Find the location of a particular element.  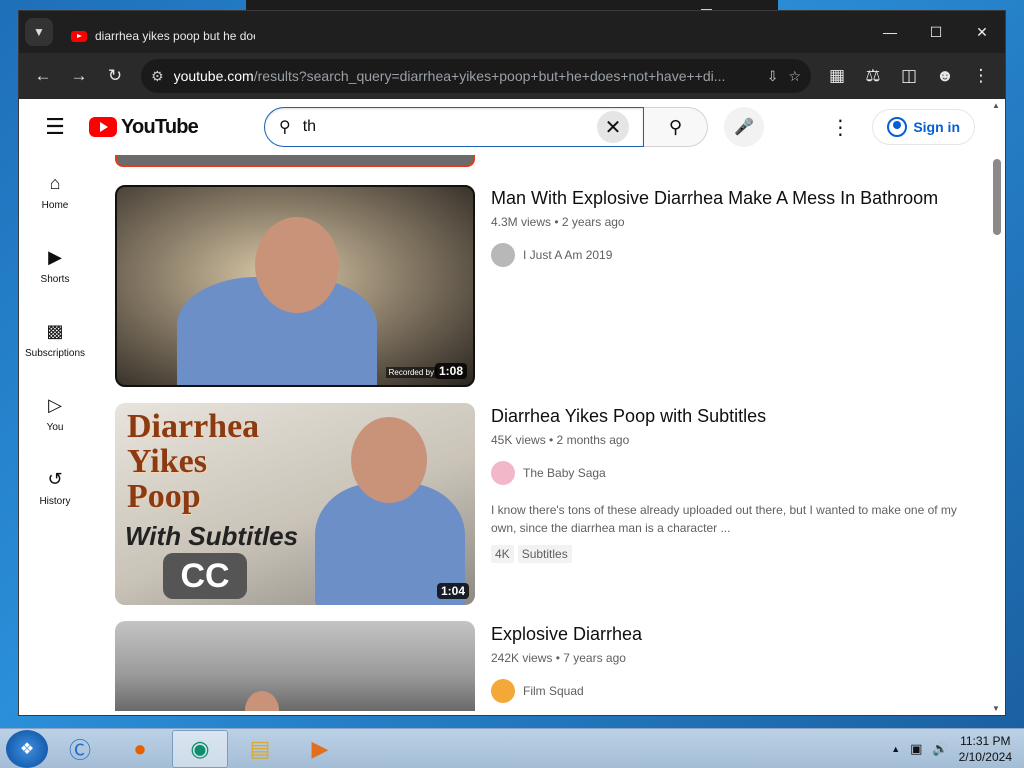

video-duration: 1:08 is located at coordinates (450, 371).